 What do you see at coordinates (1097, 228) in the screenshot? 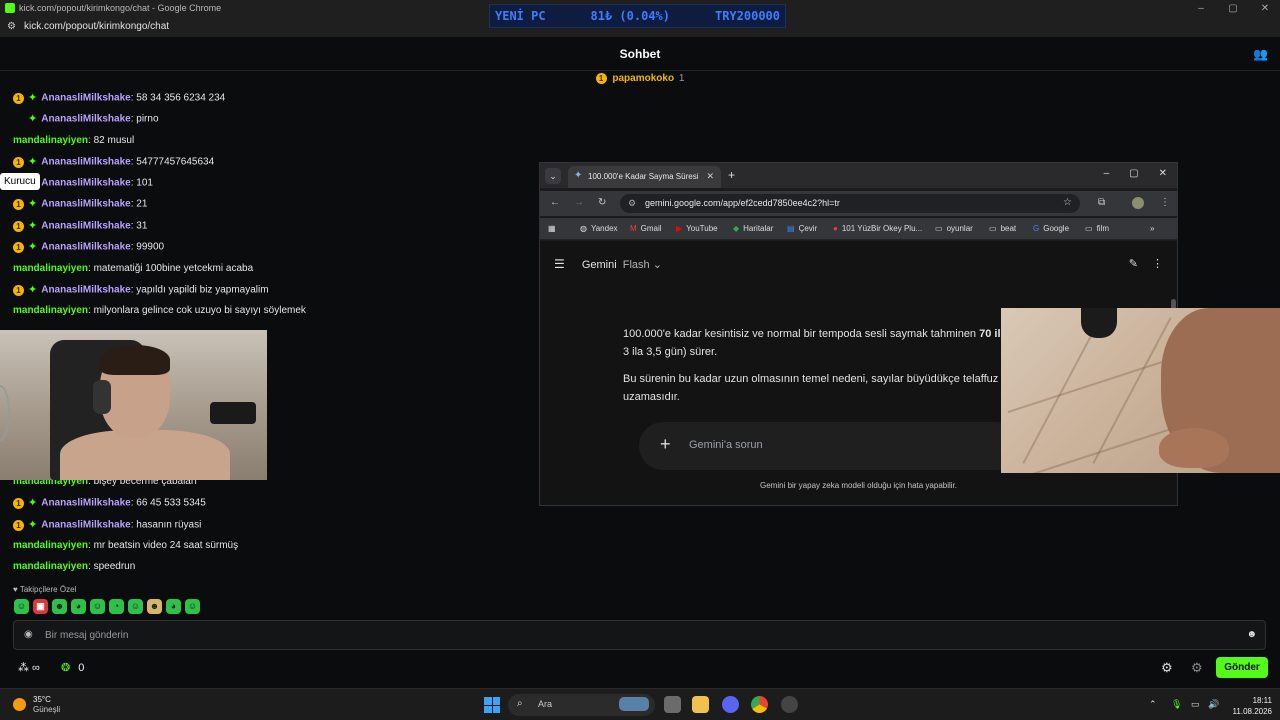
I see `bookmark-film: ▭ film` at bounding box center [1097, 228].